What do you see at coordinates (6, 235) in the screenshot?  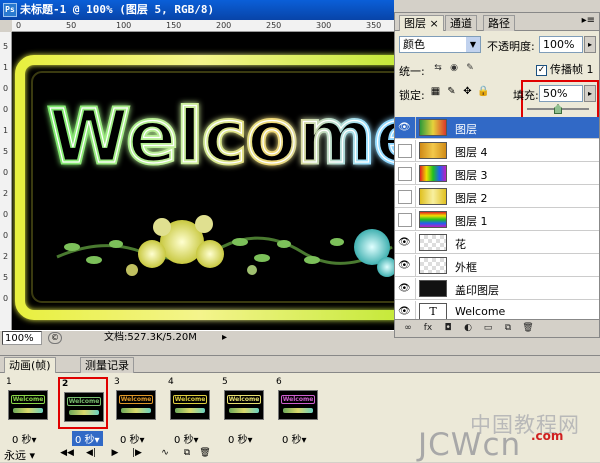 I see `ruler-tick: 0` at bounding box center [6, 235].